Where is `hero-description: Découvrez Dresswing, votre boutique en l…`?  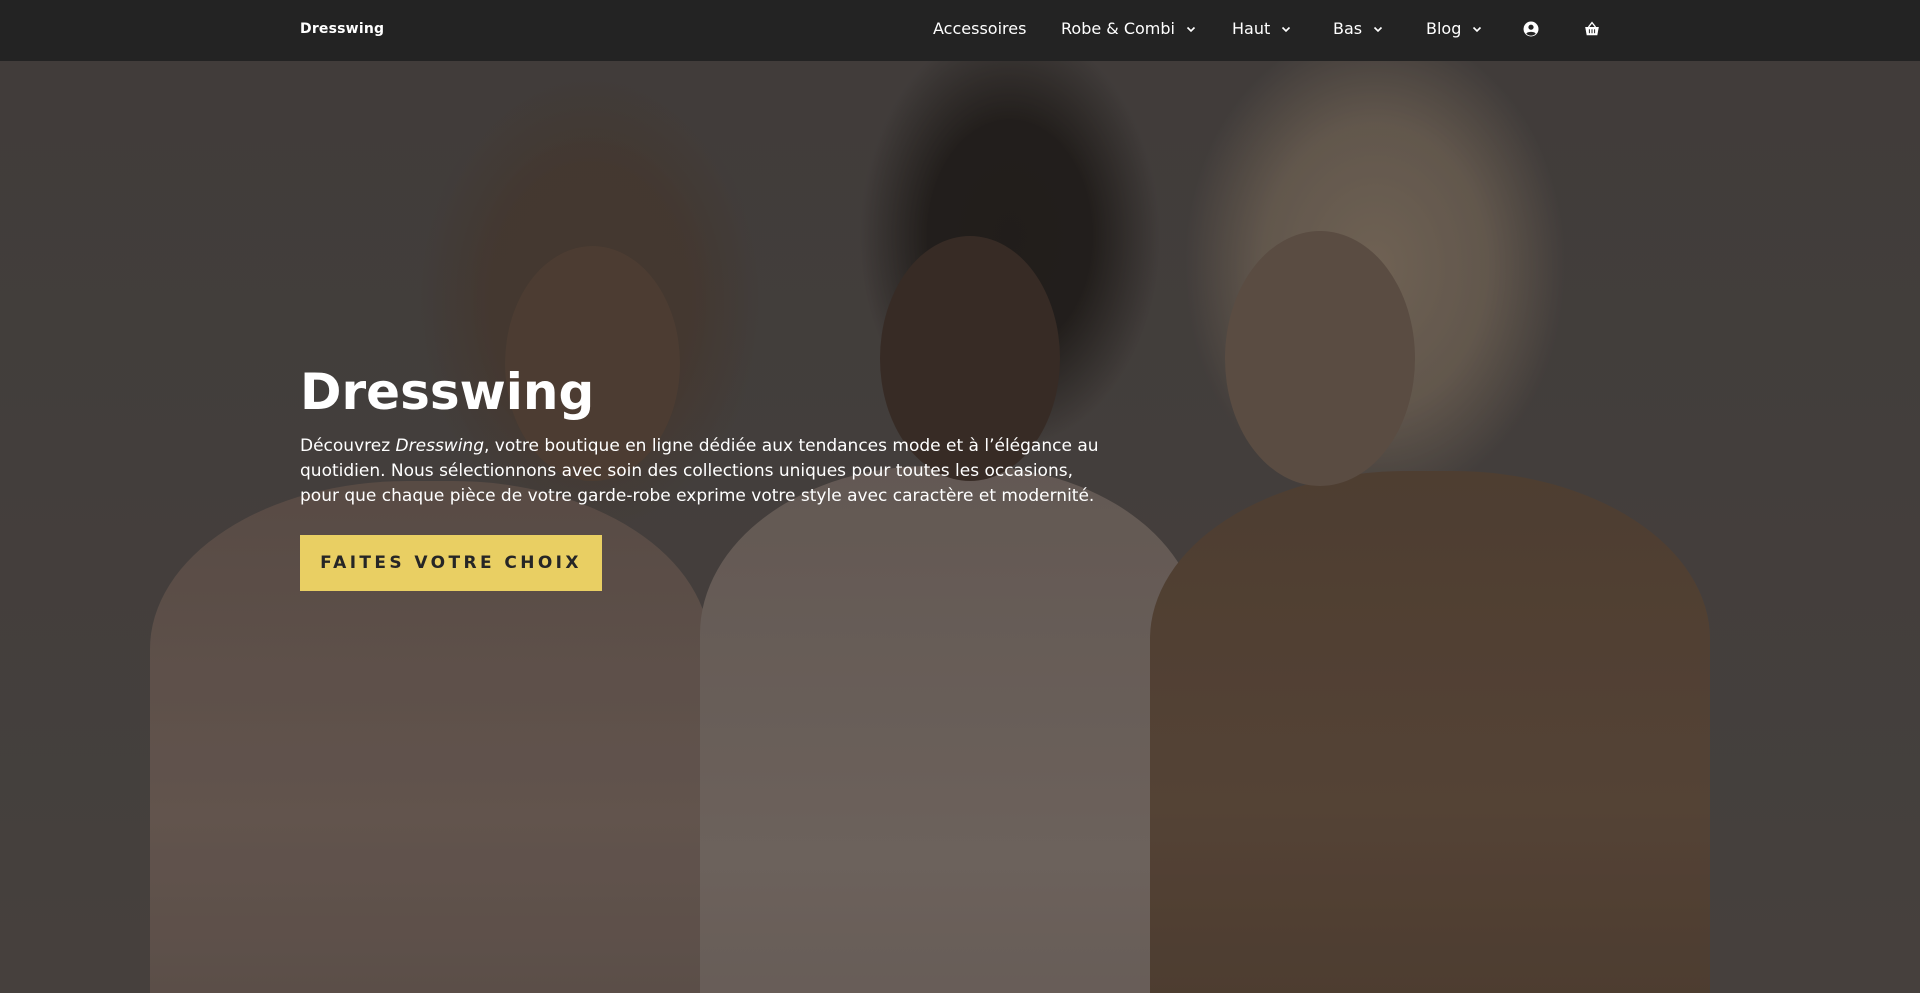 hero-description: Découvrez Dresswing, votre boutique en l… is located at coordinates (700, 471).